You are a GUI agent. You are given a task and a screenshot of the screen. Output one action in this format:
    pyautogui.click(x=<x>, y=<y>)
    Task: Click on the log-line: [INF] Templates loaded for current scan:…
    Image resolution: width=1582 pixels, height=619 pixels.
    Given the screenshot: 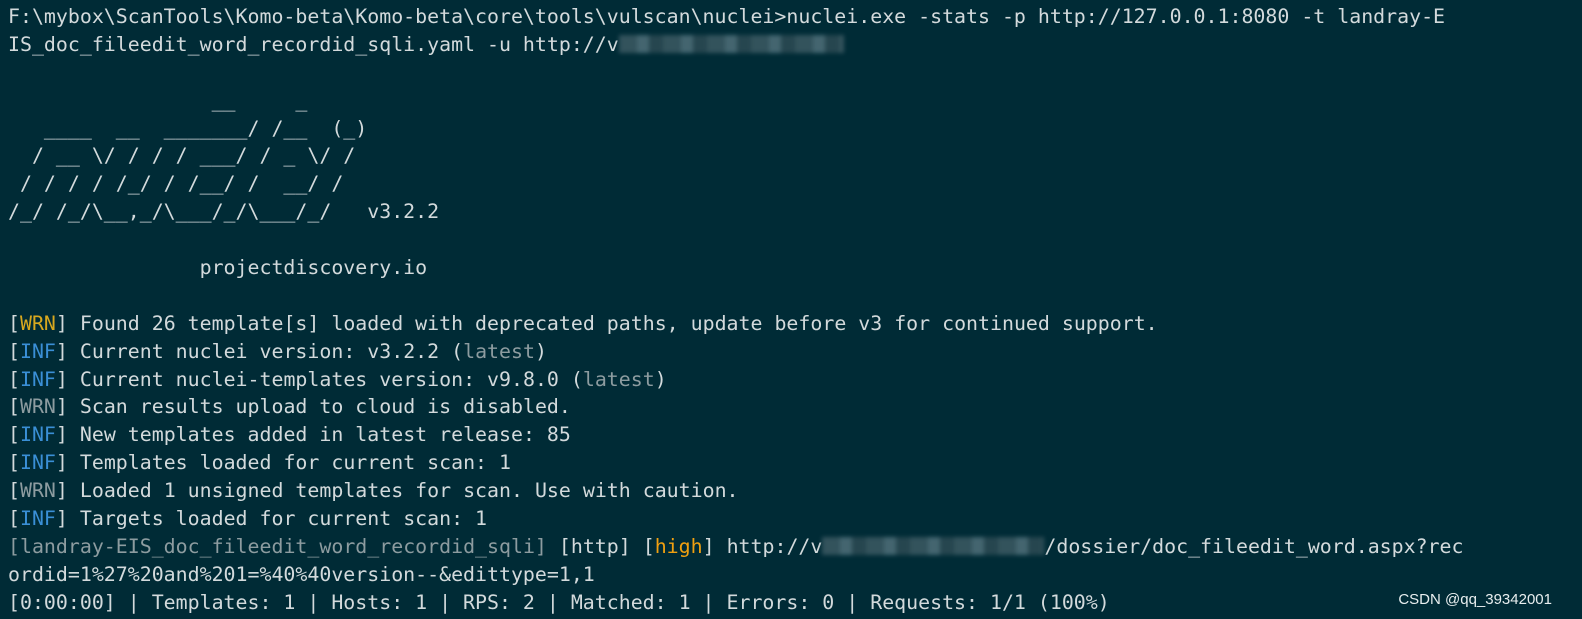 What is the action you would take?
    pyautogui.click(x=259, y=463)
    